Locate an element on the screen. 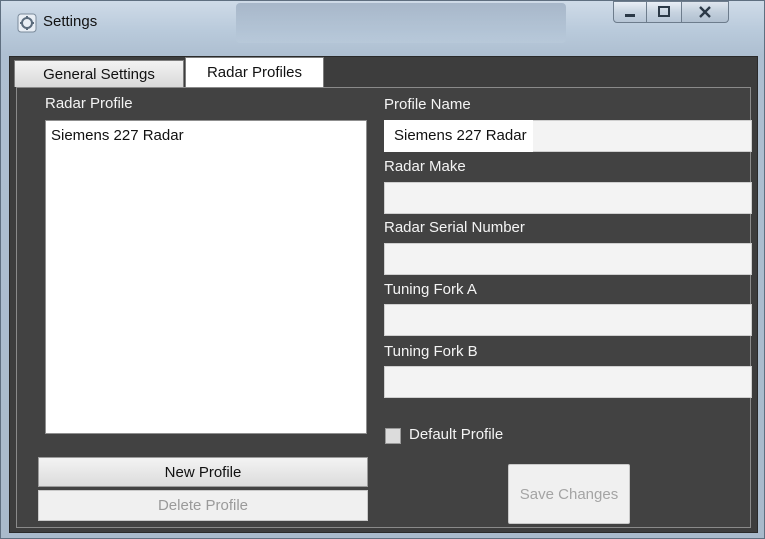  settings-app-icon is located at coordinates (27, 23).